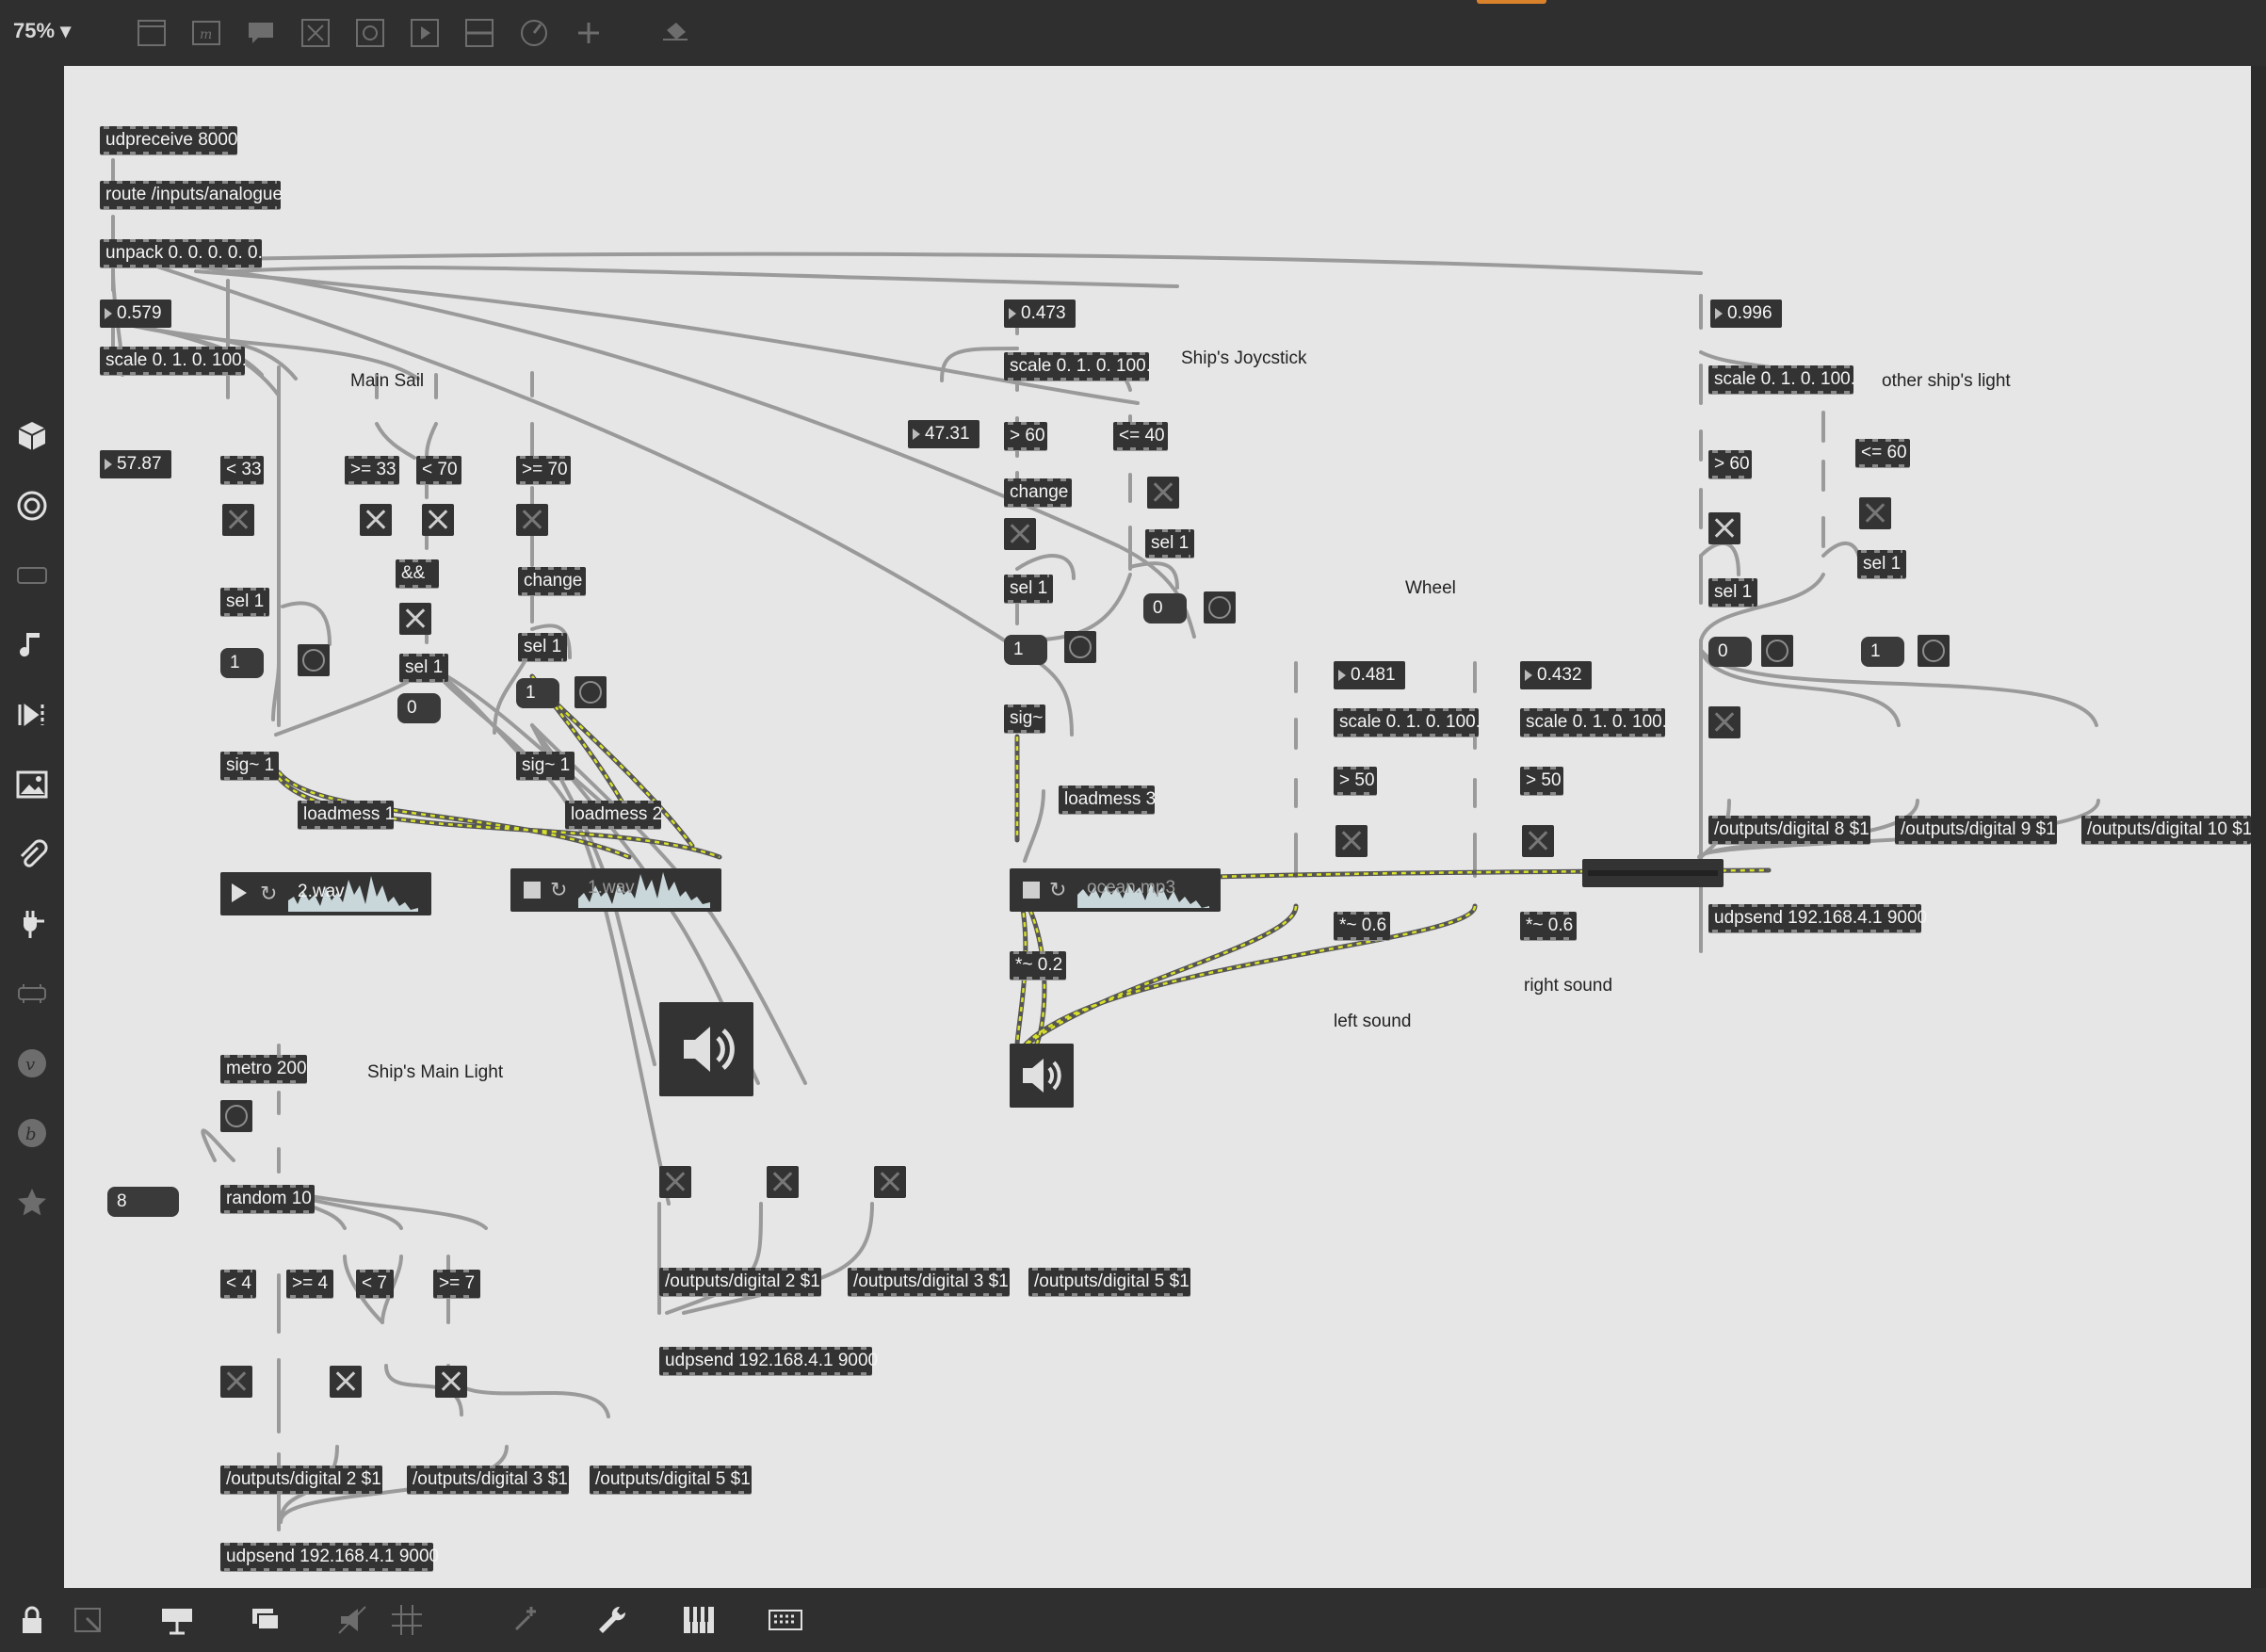  Describe the element at coordinates (534, 33) in the screenshot. I see `dial-icon` at that location.